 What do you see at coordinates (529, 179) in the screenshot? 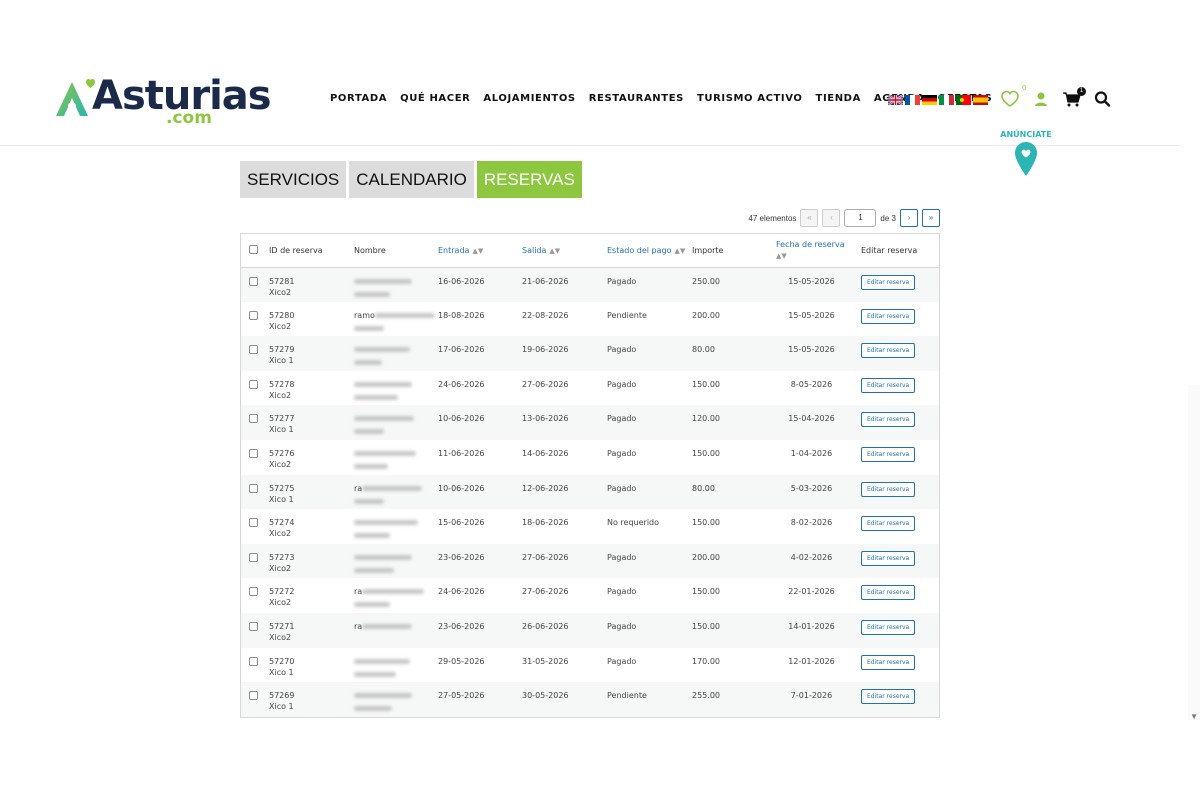
I see `tab-reservas: RESERVAS` at bounding box center [529, 179].